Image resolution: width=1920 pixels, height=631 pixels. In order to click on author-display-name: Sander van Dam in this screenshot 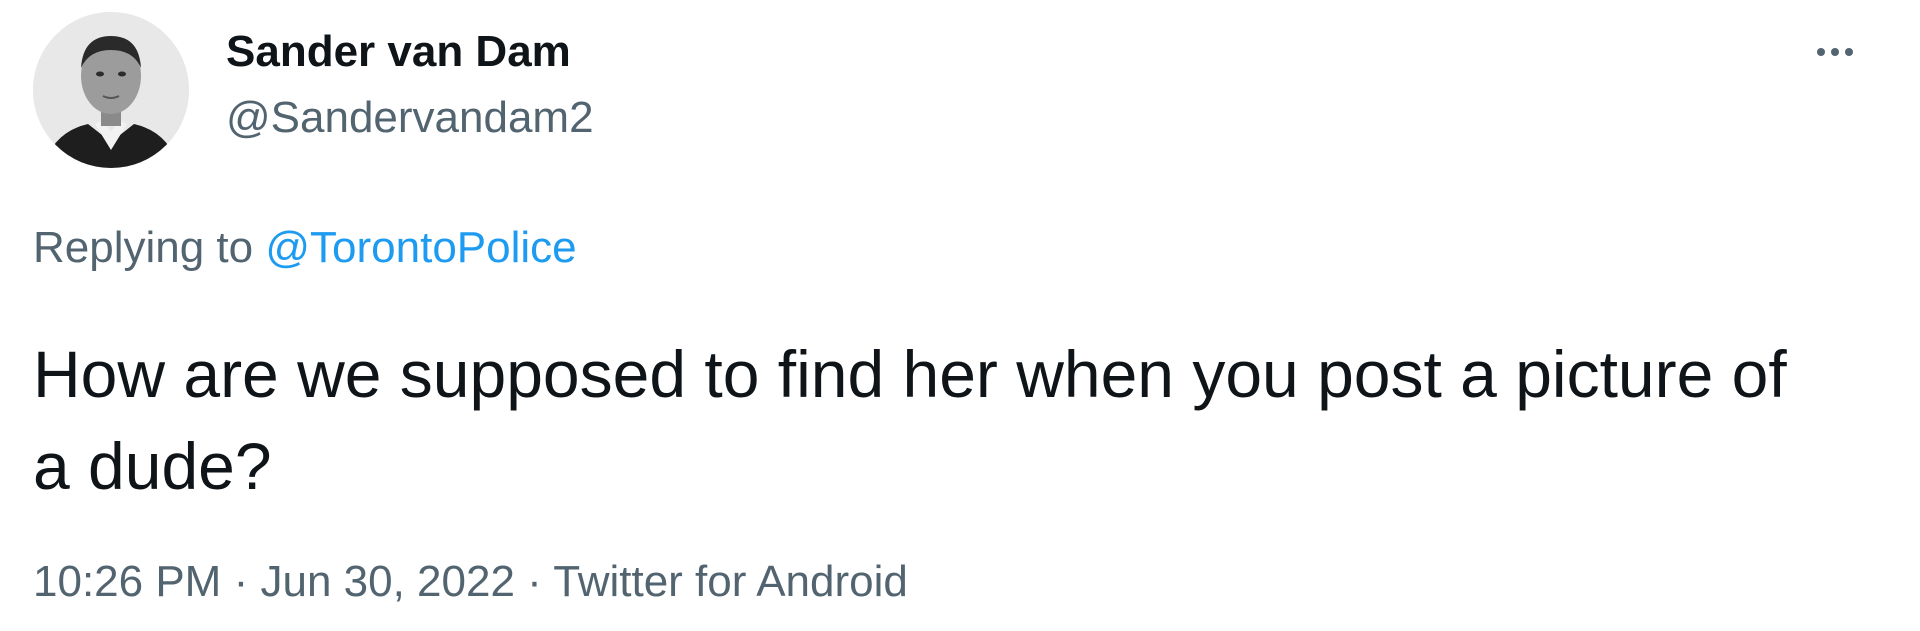, I will do `click(398, 52)`.